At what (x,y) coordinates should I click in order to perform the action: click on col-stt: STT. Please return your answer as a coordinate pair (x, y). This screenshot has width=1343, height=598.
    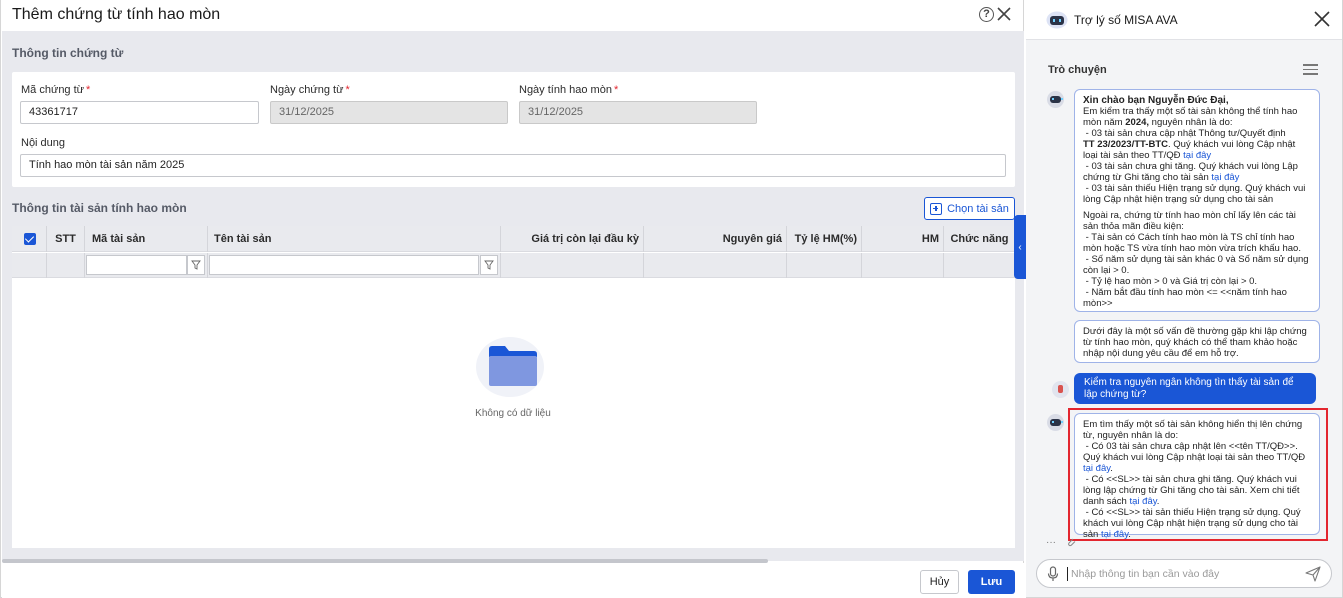
    Looking at the image, I should click on (66, 239).